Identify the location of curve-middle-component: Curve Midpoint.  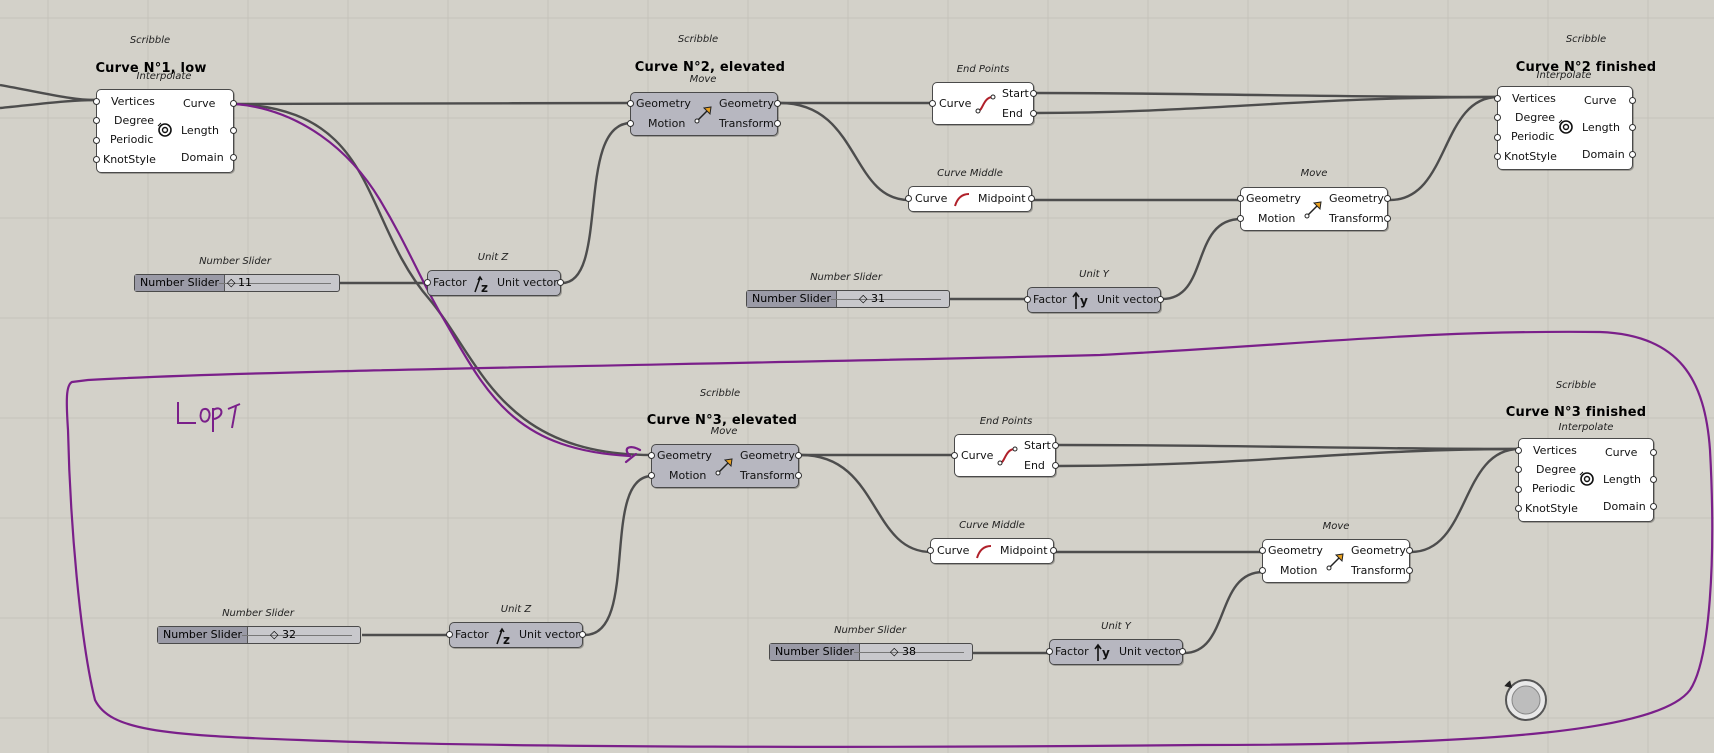
(970, 199).